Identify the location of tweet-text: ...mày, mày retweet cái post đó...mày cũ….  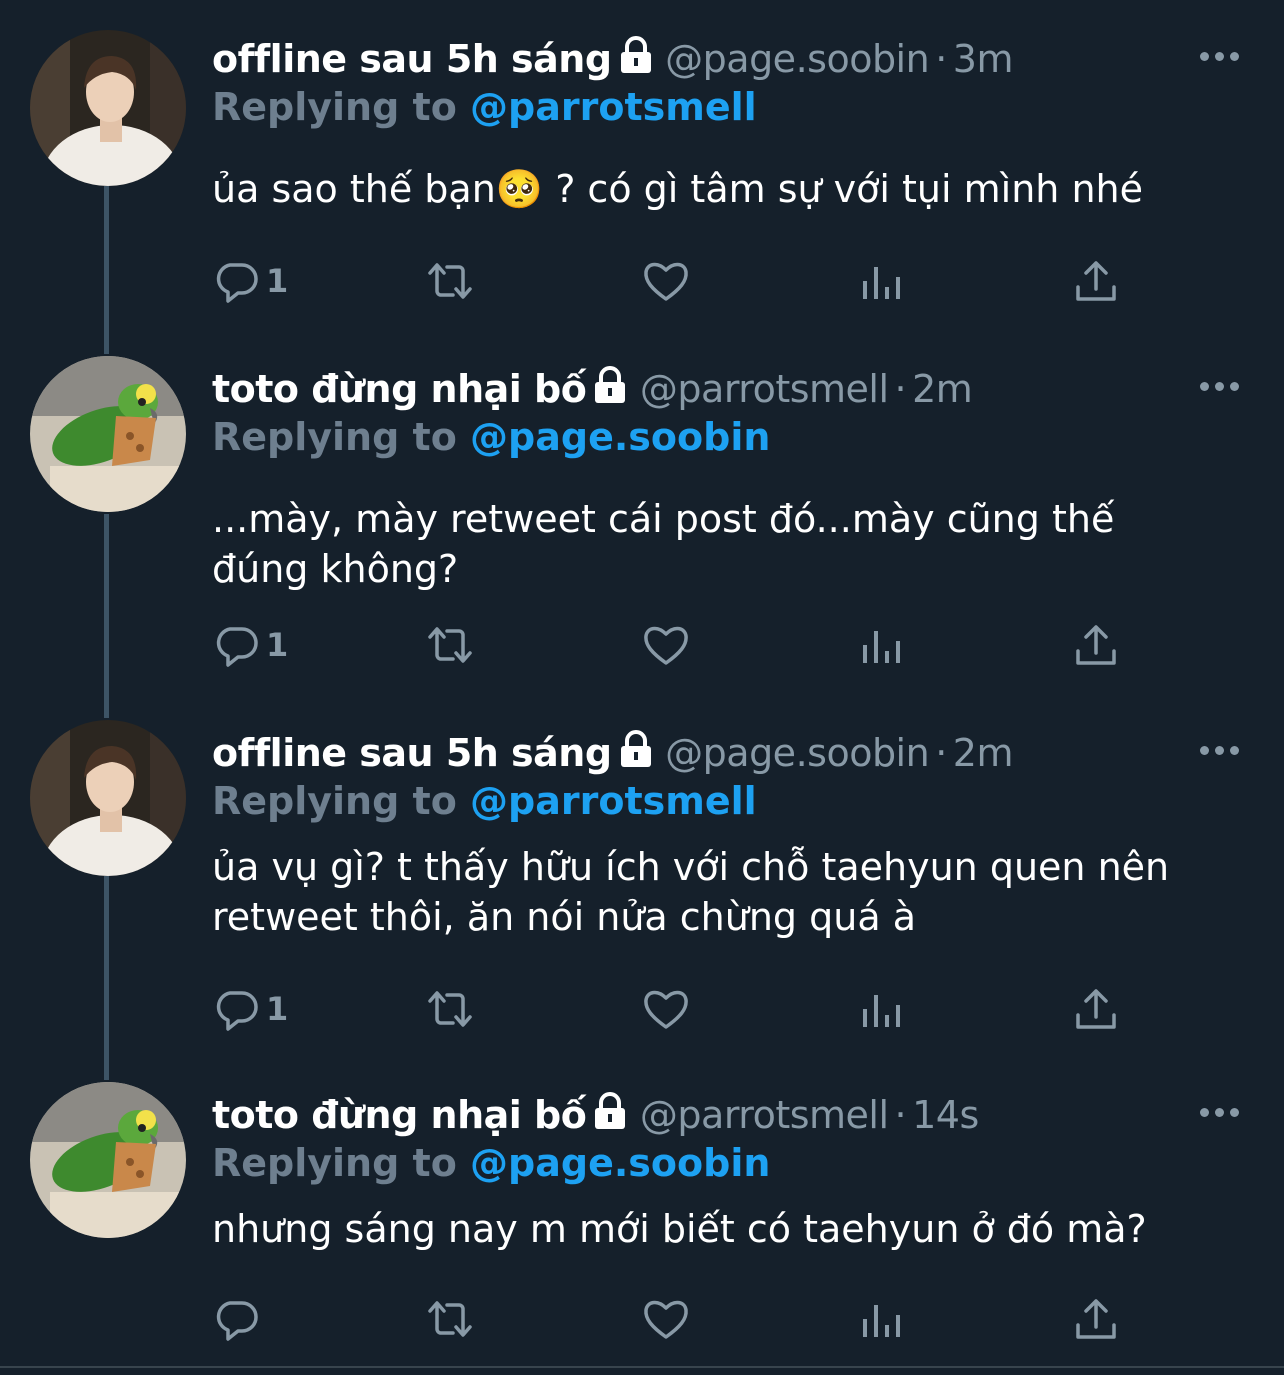
(663, 544).